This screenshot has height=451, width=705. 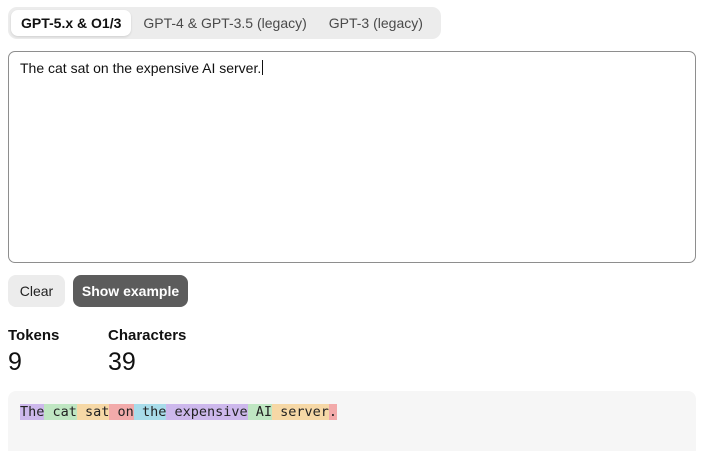 What do you see at coordinates (141, 68) in the screenshot?
I see `text-input-value: The cat sat on the expensive AI server.` at bounding box center [141, 68].